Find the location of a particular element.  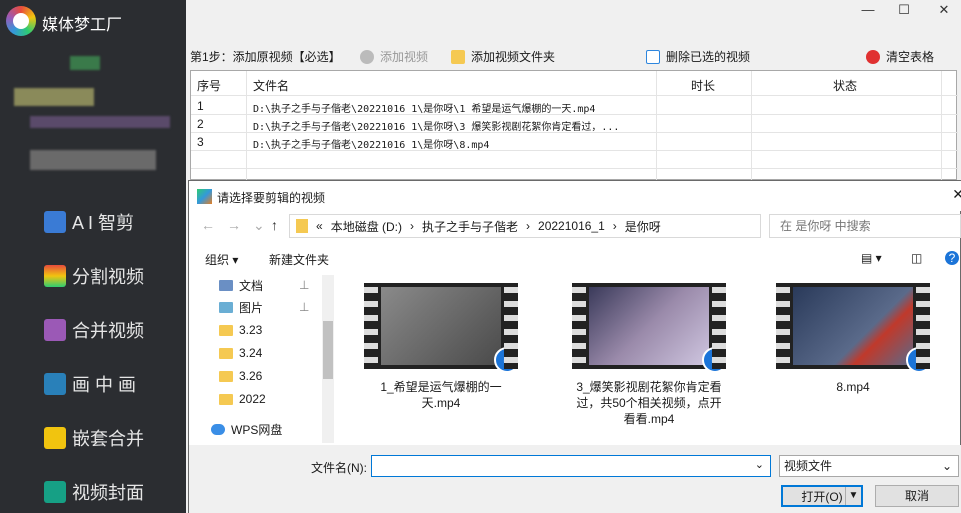

blurred-avatar is located at coordinates (85, 63).